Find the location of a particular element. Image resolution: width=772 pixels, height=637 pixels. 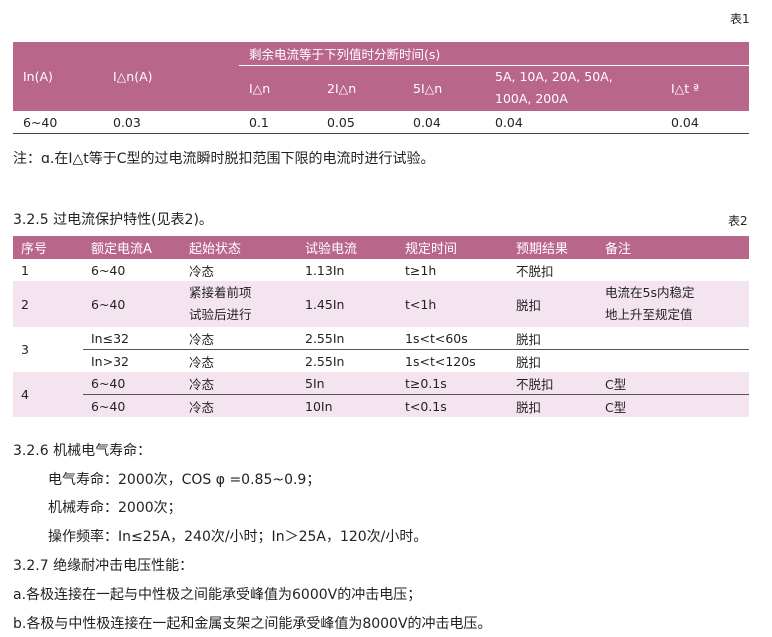

col-header: 预期结果 is located at coordinates (552, 247).